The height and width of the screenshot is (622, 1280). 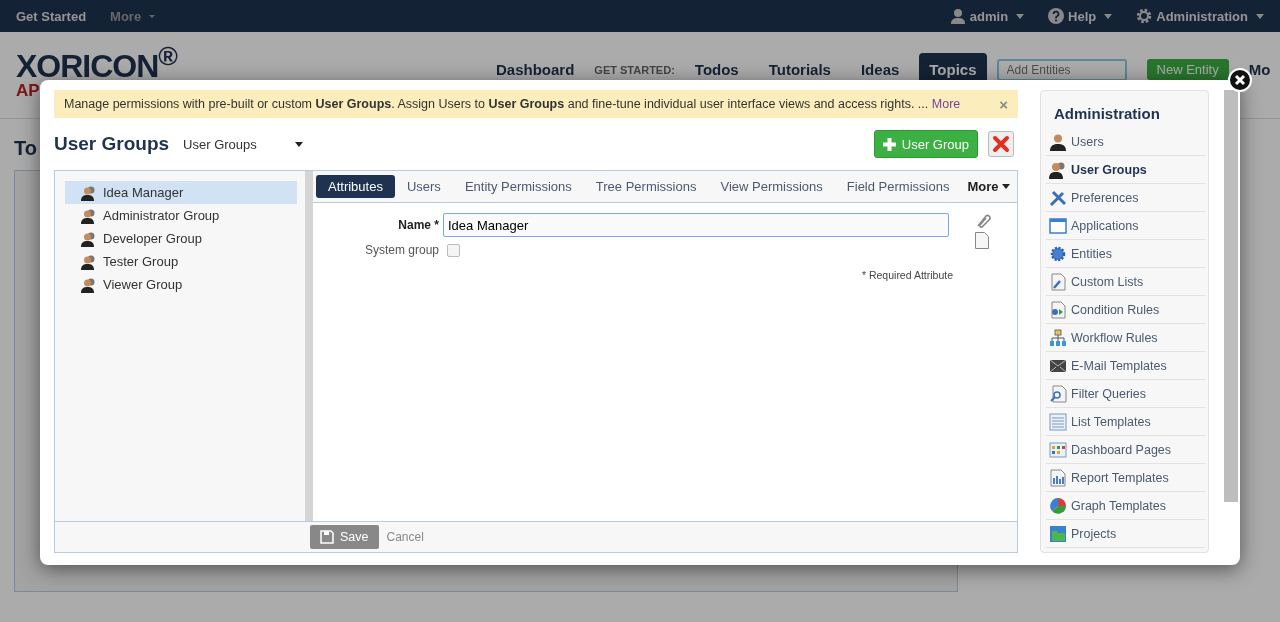 I want to click on dialog-title: User Groups, so click(x=112, y=144).